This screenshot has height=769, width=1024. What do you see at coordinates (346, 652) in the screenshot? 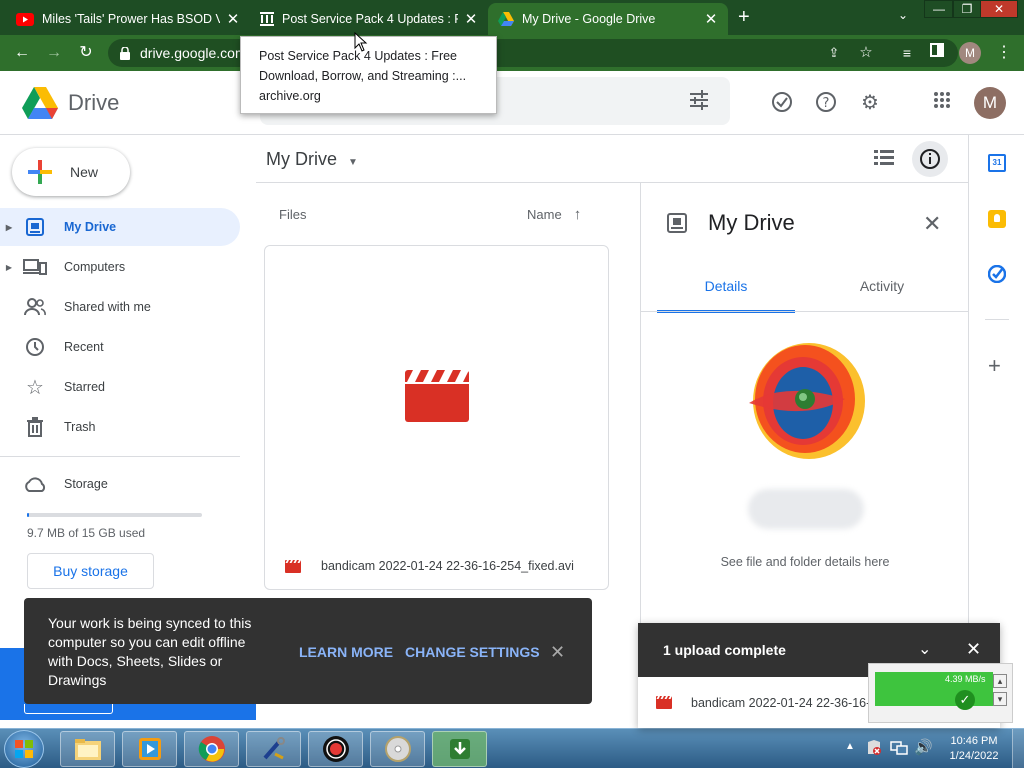
I see `learn-more-button: LEARN MORE` at bounding box center [346, 652].